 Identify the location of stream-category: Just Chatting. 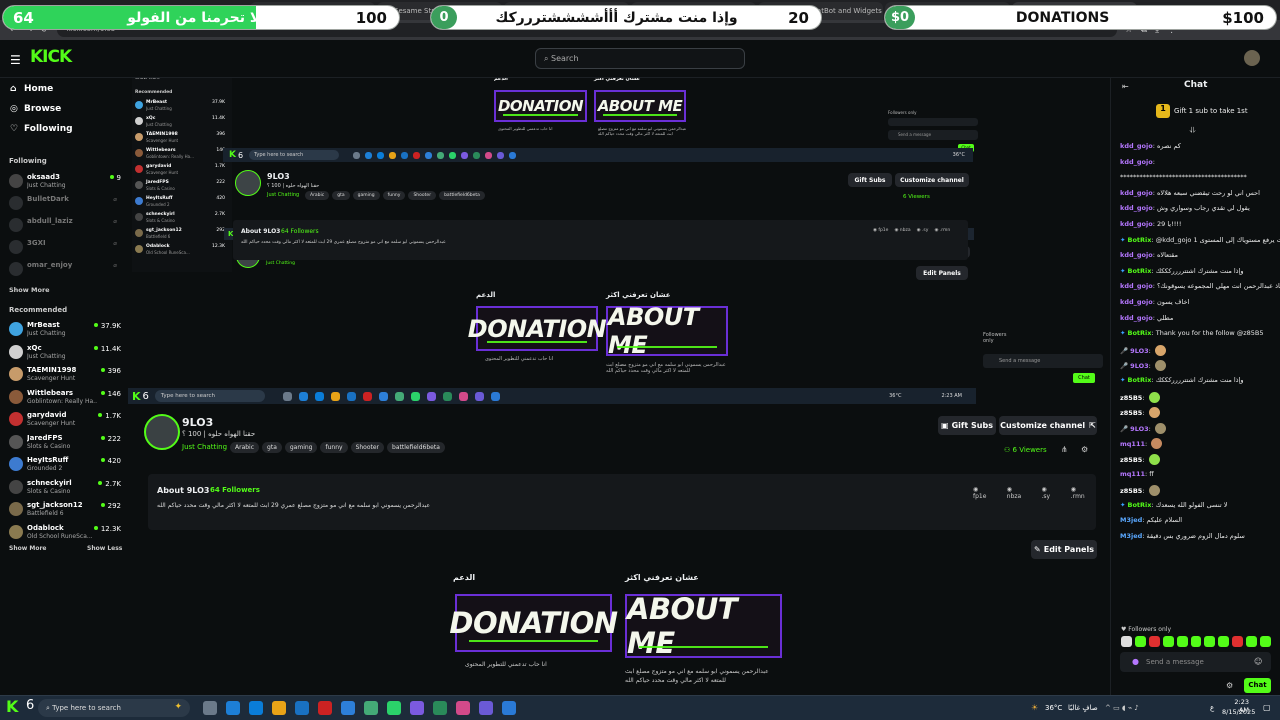
(204, 447).